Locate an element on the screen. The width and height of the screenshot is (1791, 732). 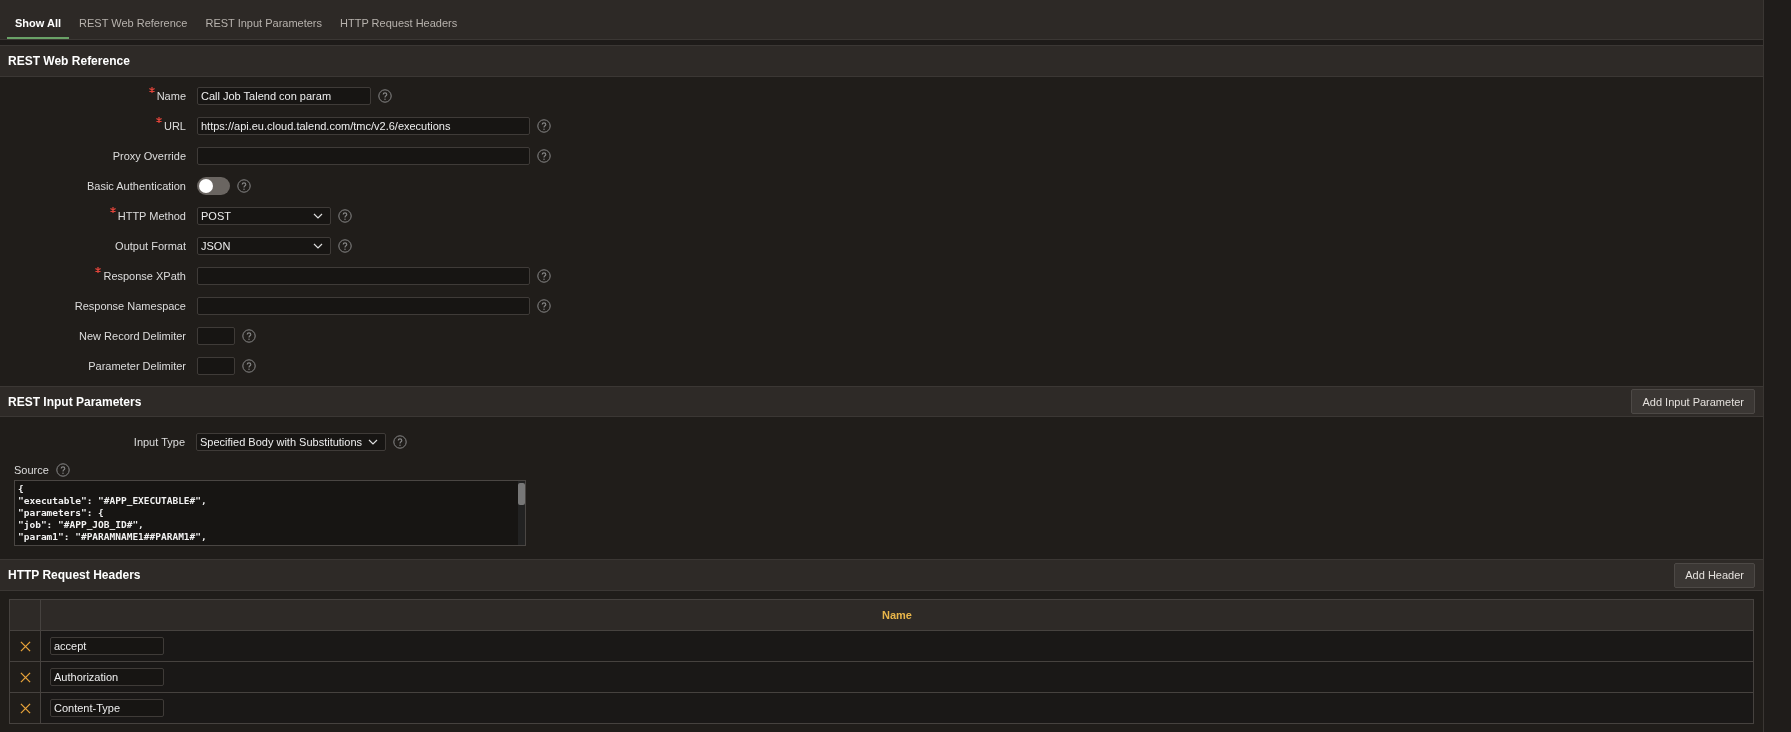
input-field: Call Job Talend con param is located at coordinates (284, 95).